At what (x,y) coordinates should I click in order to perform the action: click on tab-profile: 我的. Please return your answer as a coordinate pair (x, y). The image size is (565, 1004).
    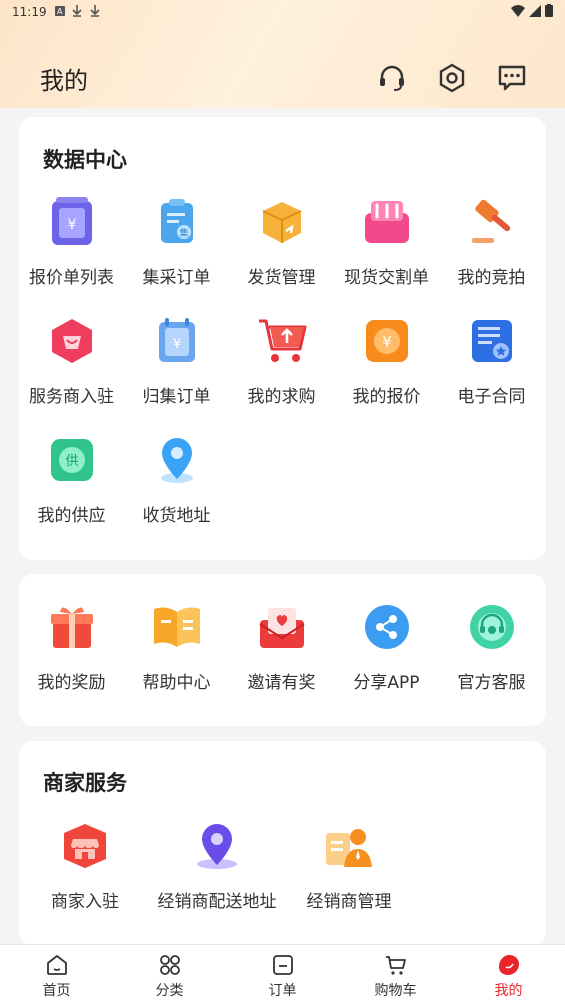
    Looking at the image, I should click on (508, 974).